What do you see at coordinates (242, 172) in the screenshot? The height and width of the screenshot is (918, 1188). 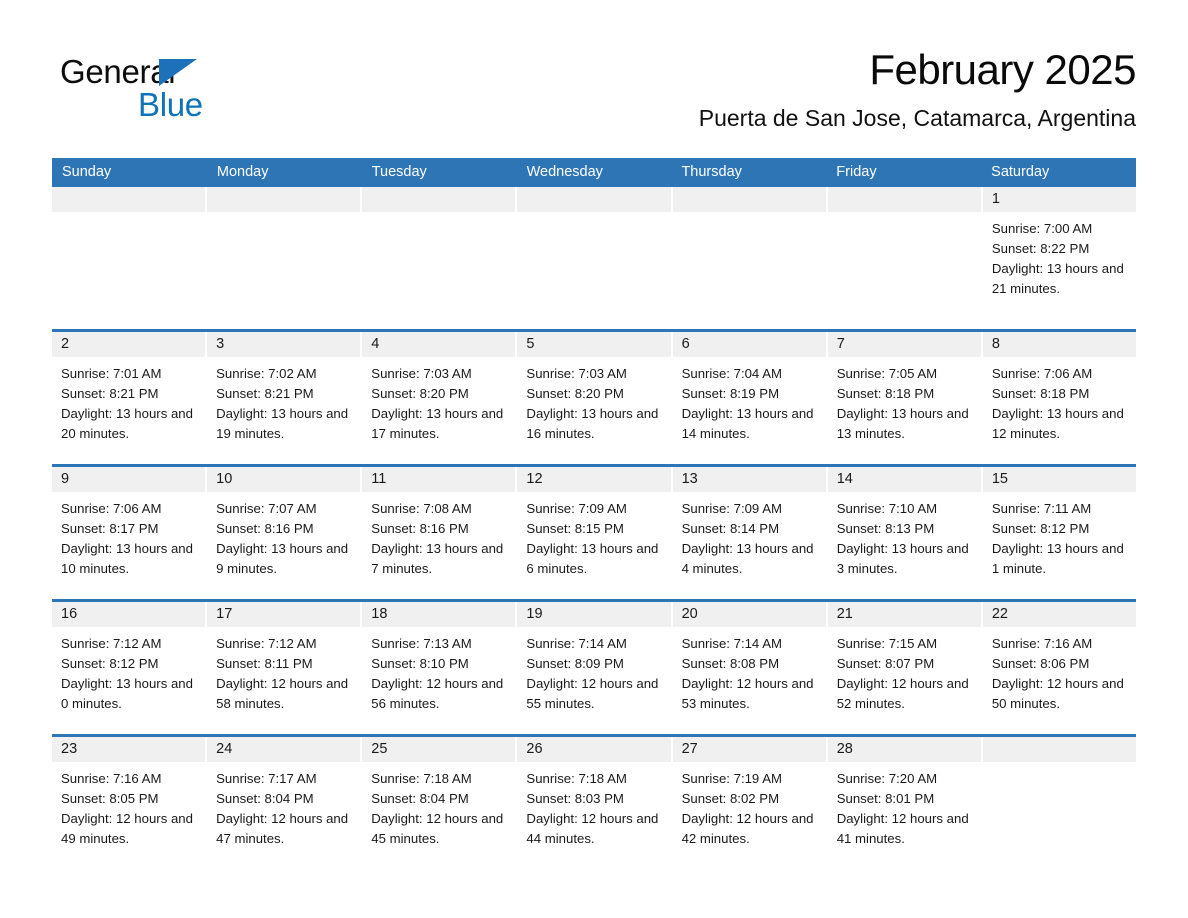 I see `weekday-header-monday: Monday` at bounding box center [242, 172].